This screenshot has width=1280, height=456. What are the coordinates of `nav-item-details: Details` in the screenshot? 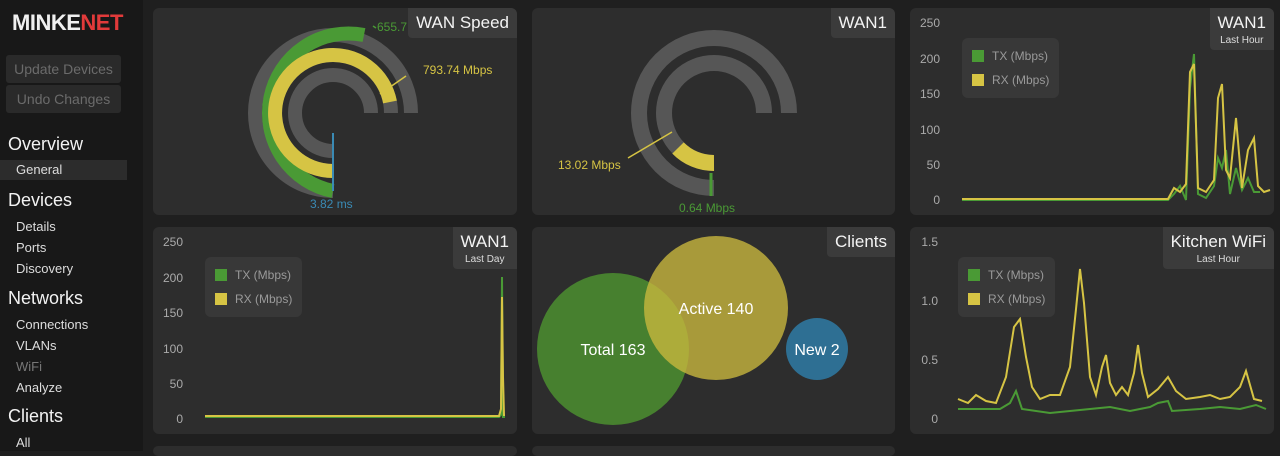 It's located at (36, 226).